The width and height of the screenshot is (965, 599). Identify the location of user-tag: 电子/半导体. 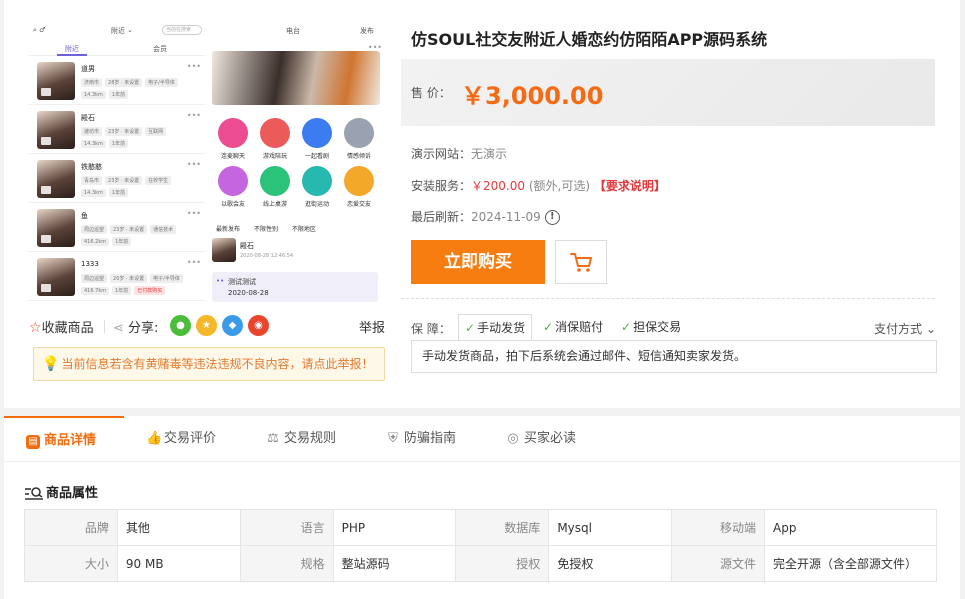
(161, 82).